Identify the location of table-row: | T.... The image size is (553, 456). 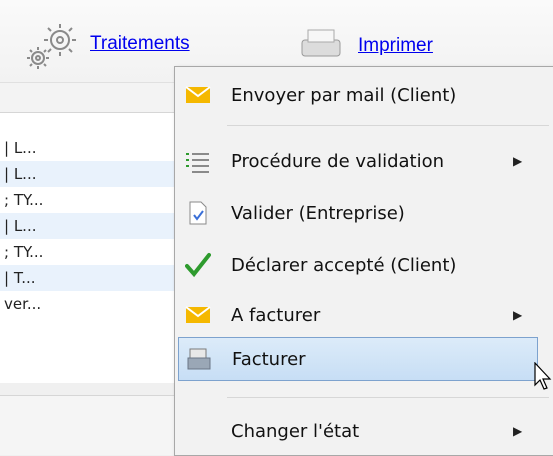
(90, 278).